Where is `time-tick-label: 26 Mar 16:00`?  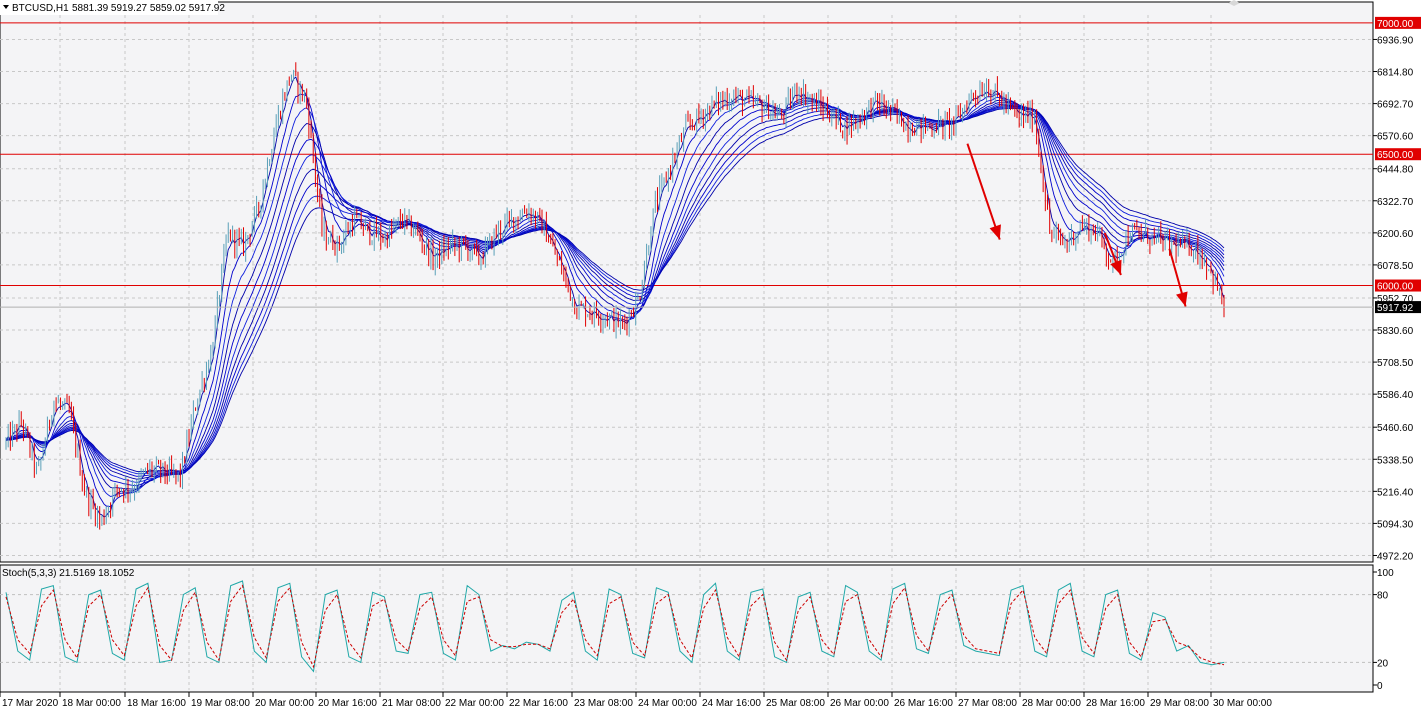
time-tick-label: 26 Mar 16:00 is located at coordinates (923, 703).